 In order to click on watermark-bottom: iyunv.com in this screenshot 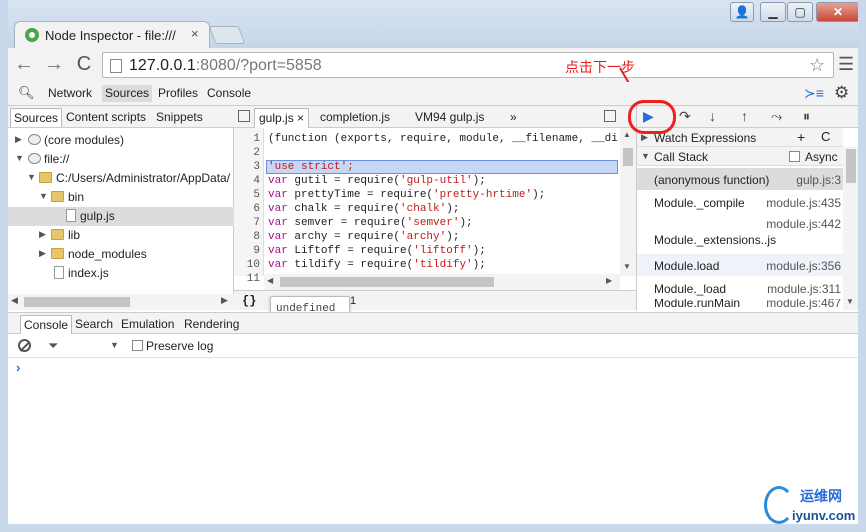, I will do `click(824, 515)`.